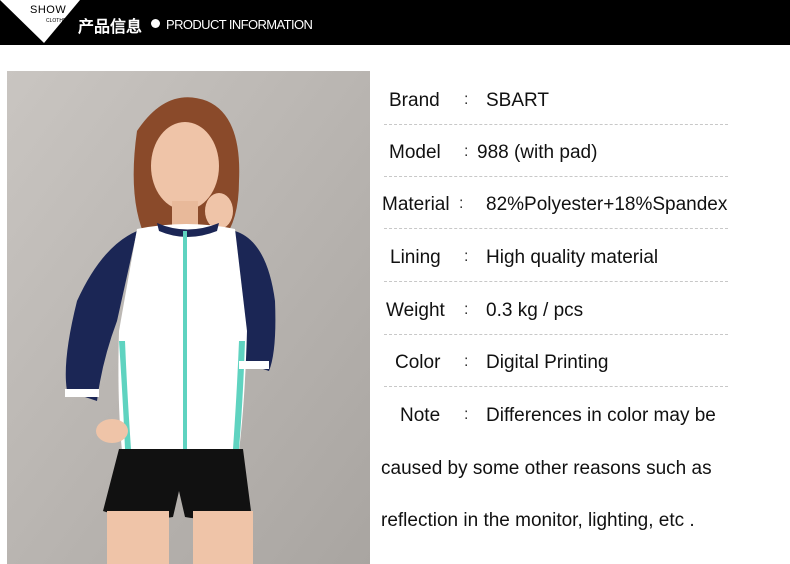 The width and height of the screenshot is (790, 564). I want to click on spec-value: Digital Printing, so click(547, 362).